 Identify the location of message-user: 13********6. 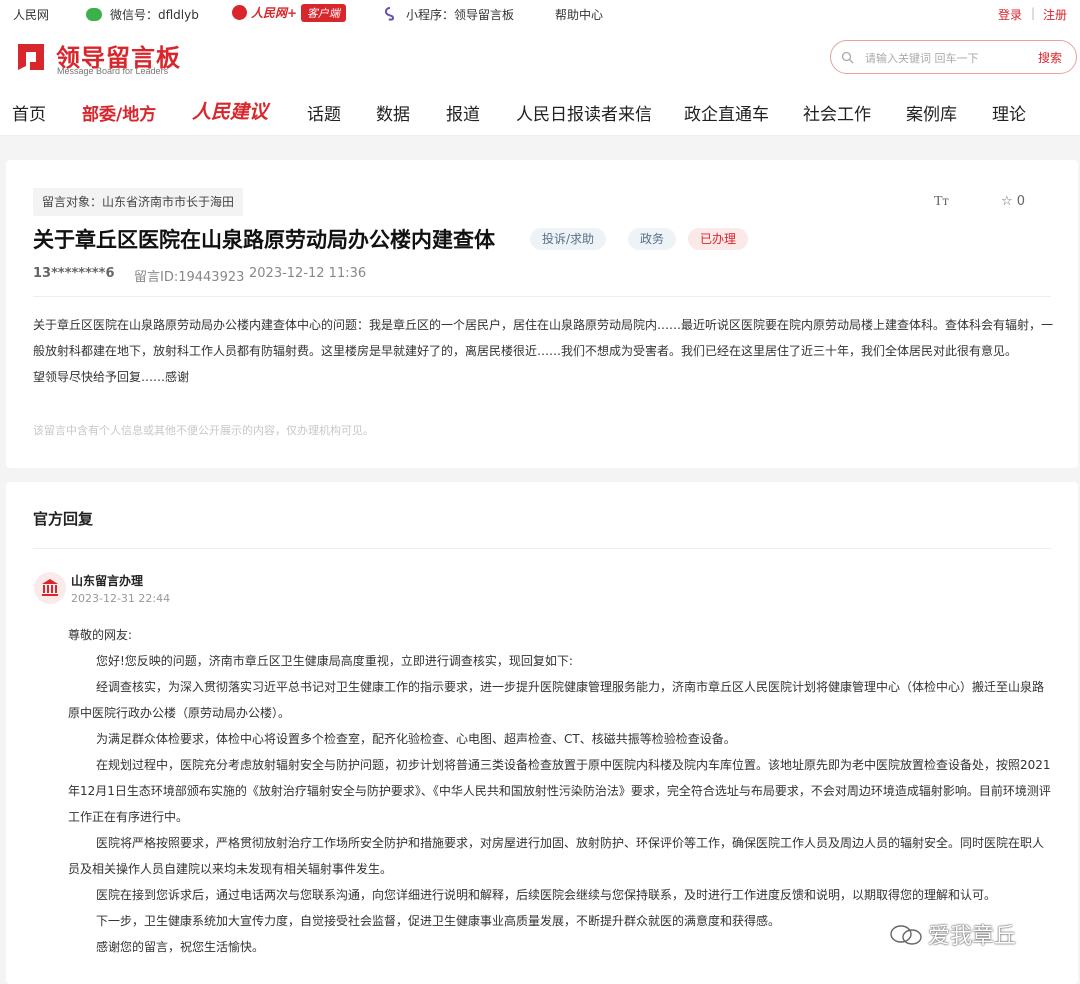
(74, 273).